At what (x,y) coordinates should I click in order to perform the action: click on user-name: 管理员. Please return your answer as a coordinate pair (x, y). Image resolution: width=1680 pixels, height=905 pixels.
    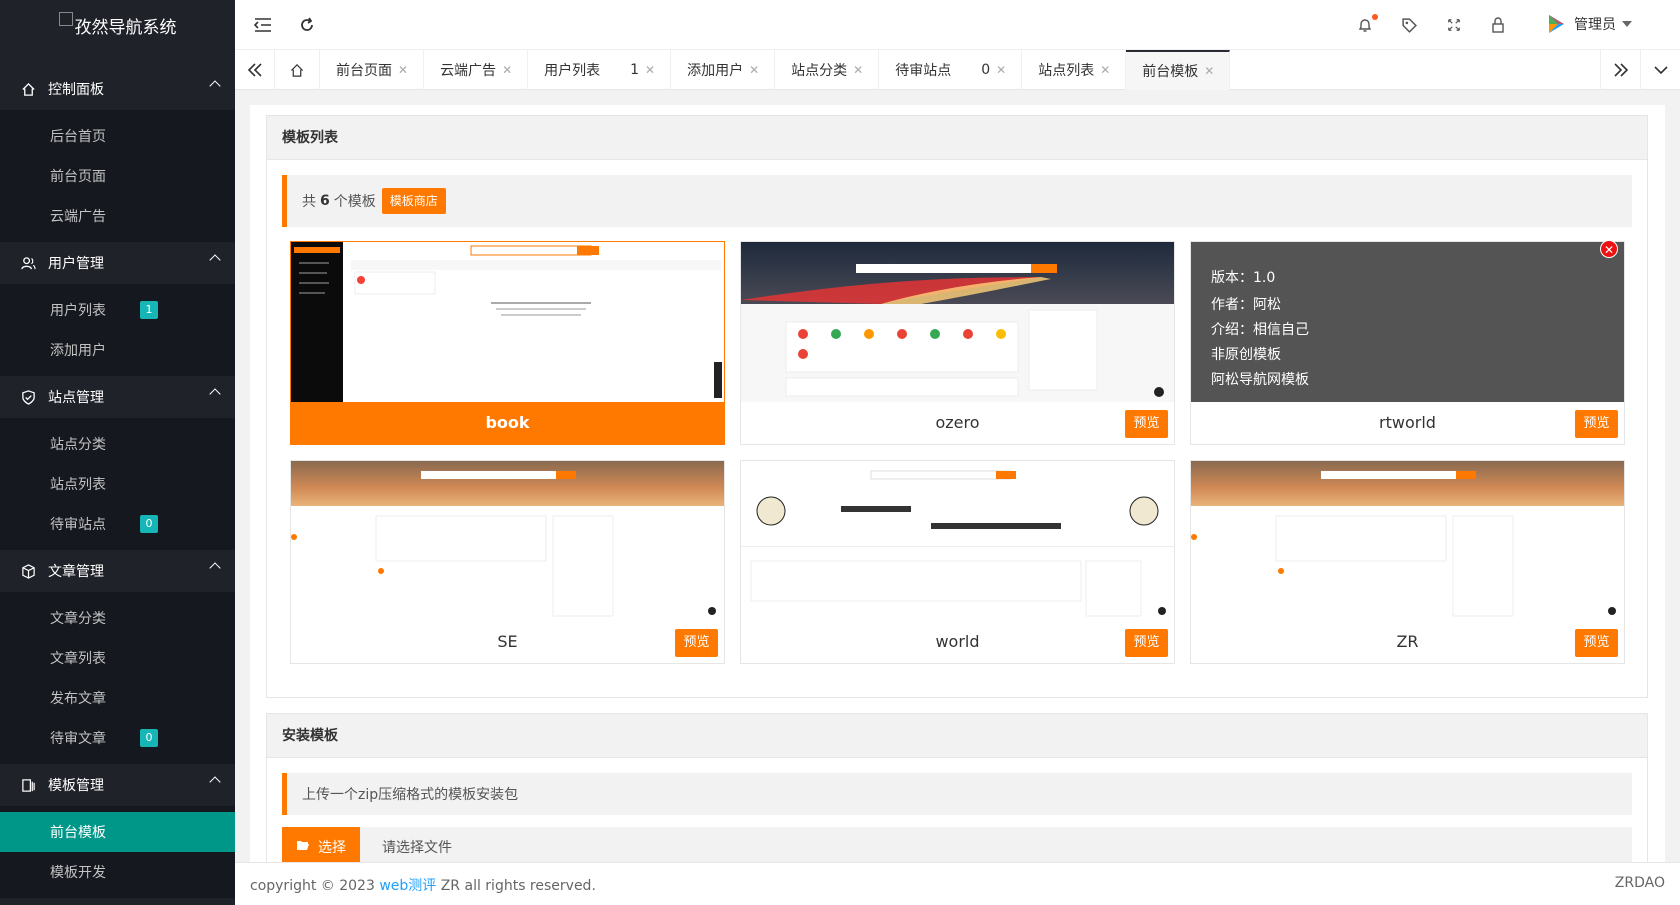
    Looking at the image, I should click on (1595, 25).